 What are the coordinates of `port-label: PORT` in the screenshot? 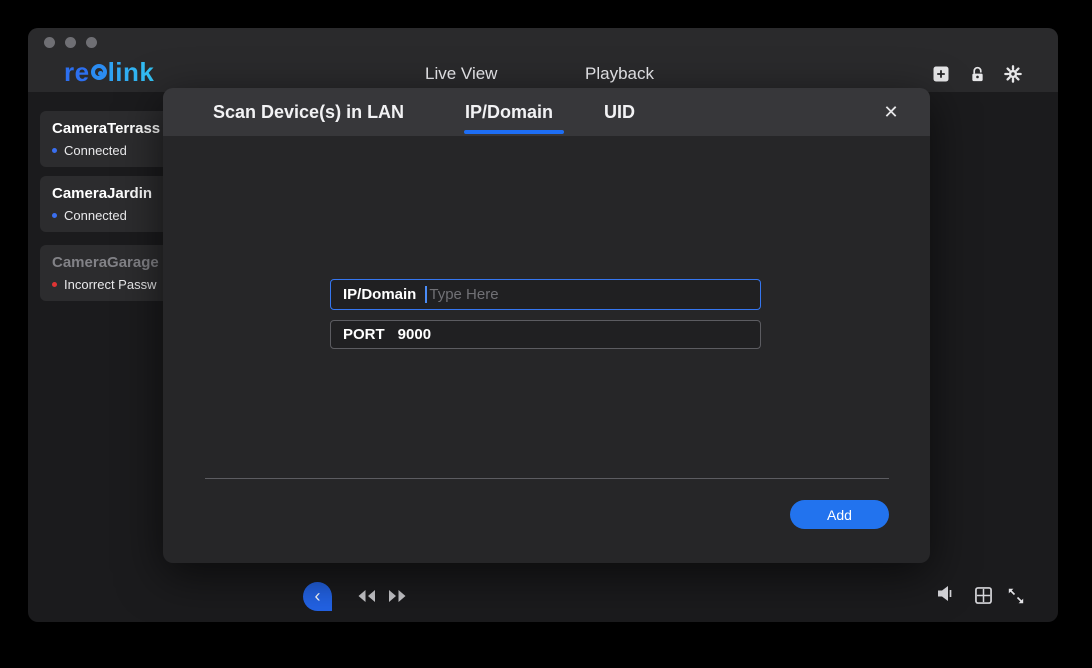 It's located at (364, 334).